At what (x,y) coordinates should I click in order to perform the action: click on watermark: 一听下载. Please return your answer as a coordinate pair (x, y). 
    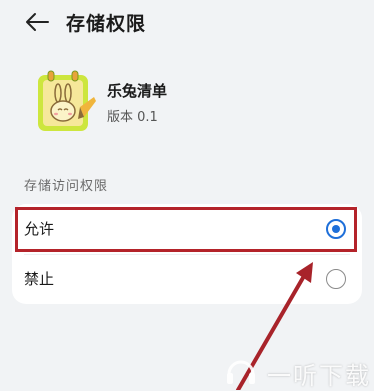
    Looking at the image, I should click on (297, 370).